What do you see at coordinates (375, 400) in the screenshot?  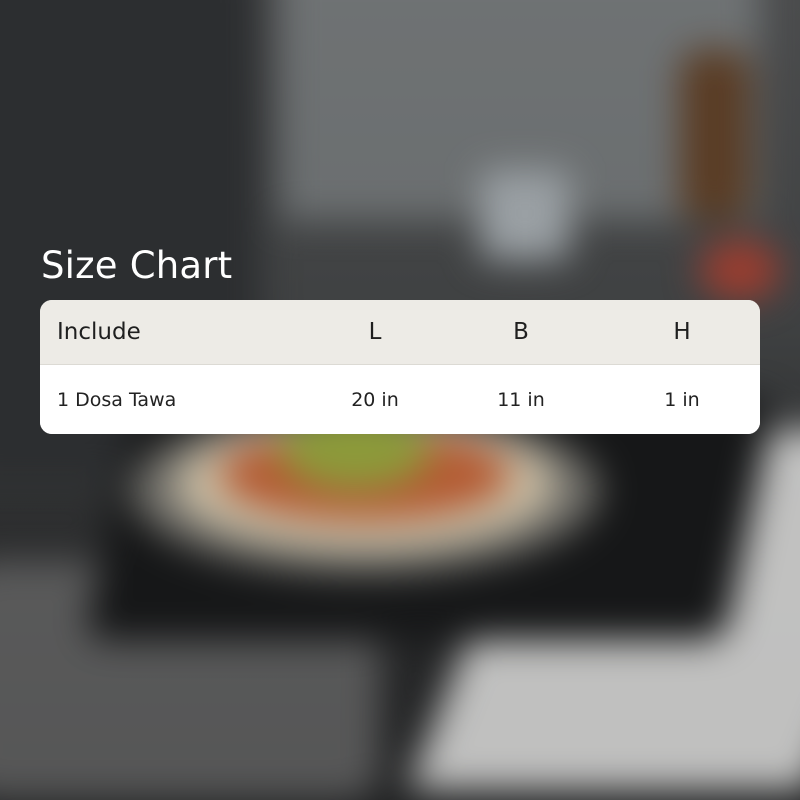 I see `cell-length: 20 in` at bounding box center [375, 400].